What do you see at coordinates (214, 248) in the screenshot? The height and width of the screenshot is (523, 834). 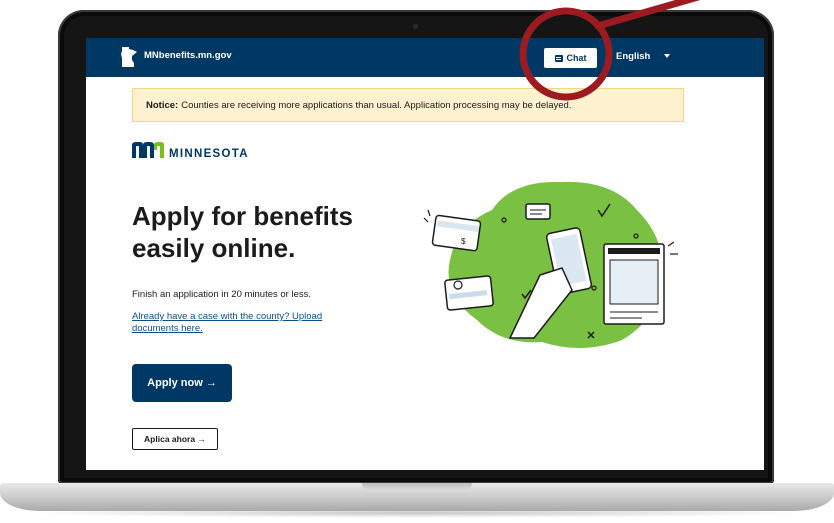 I see `title-line-2: easily online.` at bounding box center [214, 248].